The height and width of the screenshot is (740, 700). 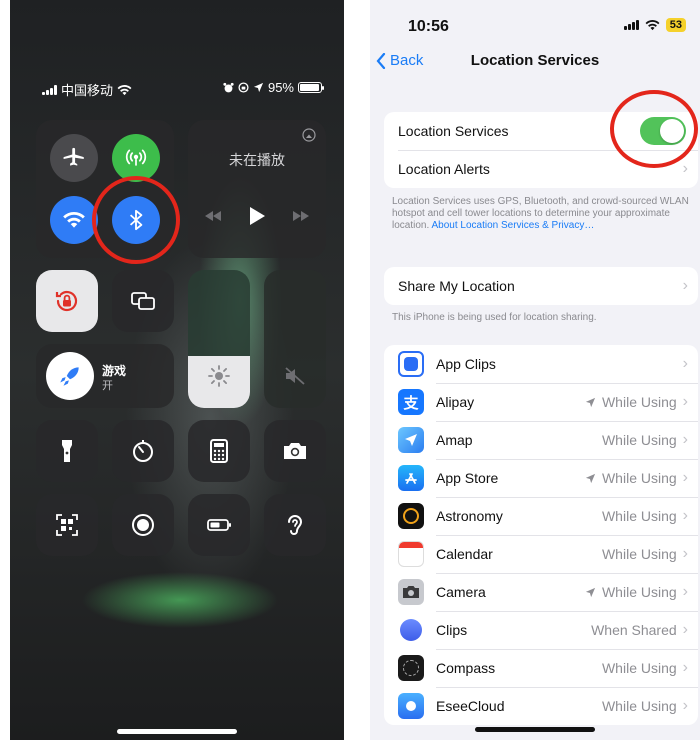 I want to click on now-playing-label: 未在播放, so click(x=257, y=160).